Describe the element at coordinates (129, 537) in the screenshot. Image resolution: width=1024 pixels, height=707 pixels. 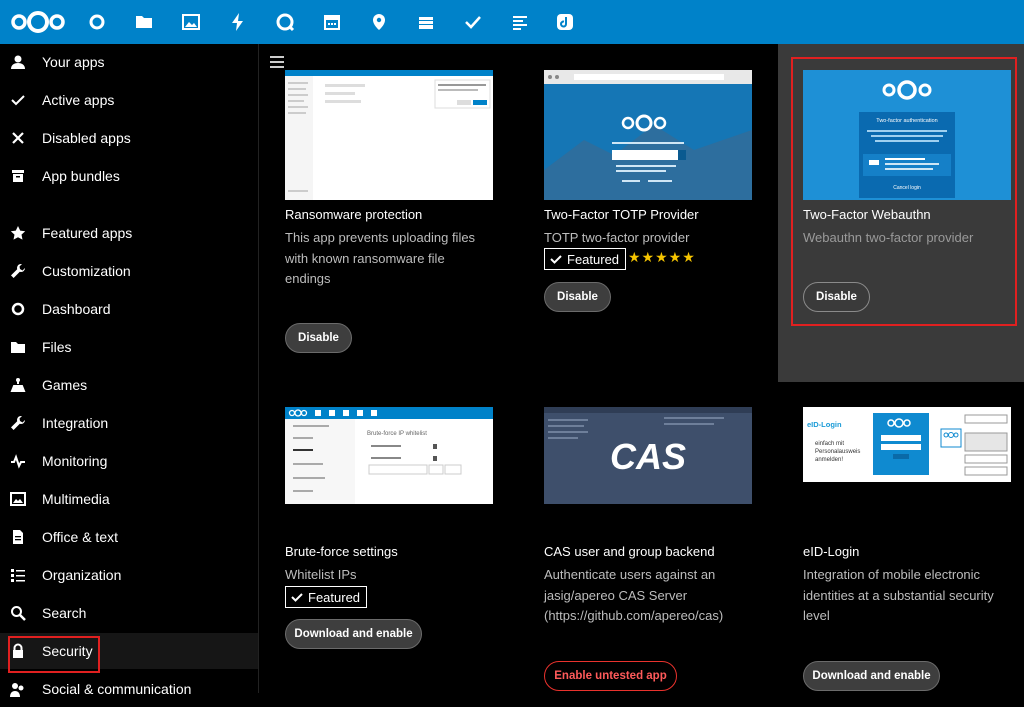
I see `sidebar-item-office-text: Office & text` at that location.